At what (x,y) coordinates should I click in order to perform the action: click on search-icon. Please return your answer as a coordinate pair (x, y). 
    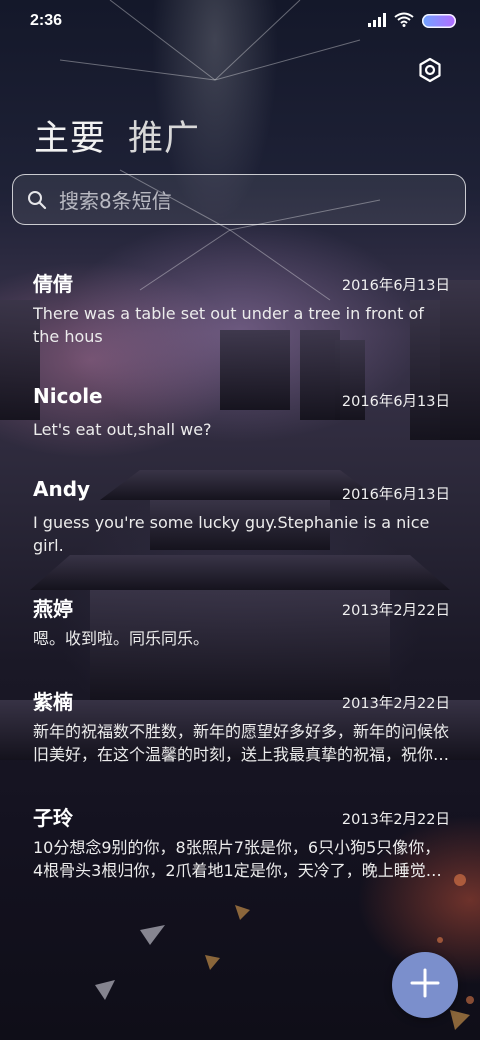
    Looking at the image, I should click on (37, 200).